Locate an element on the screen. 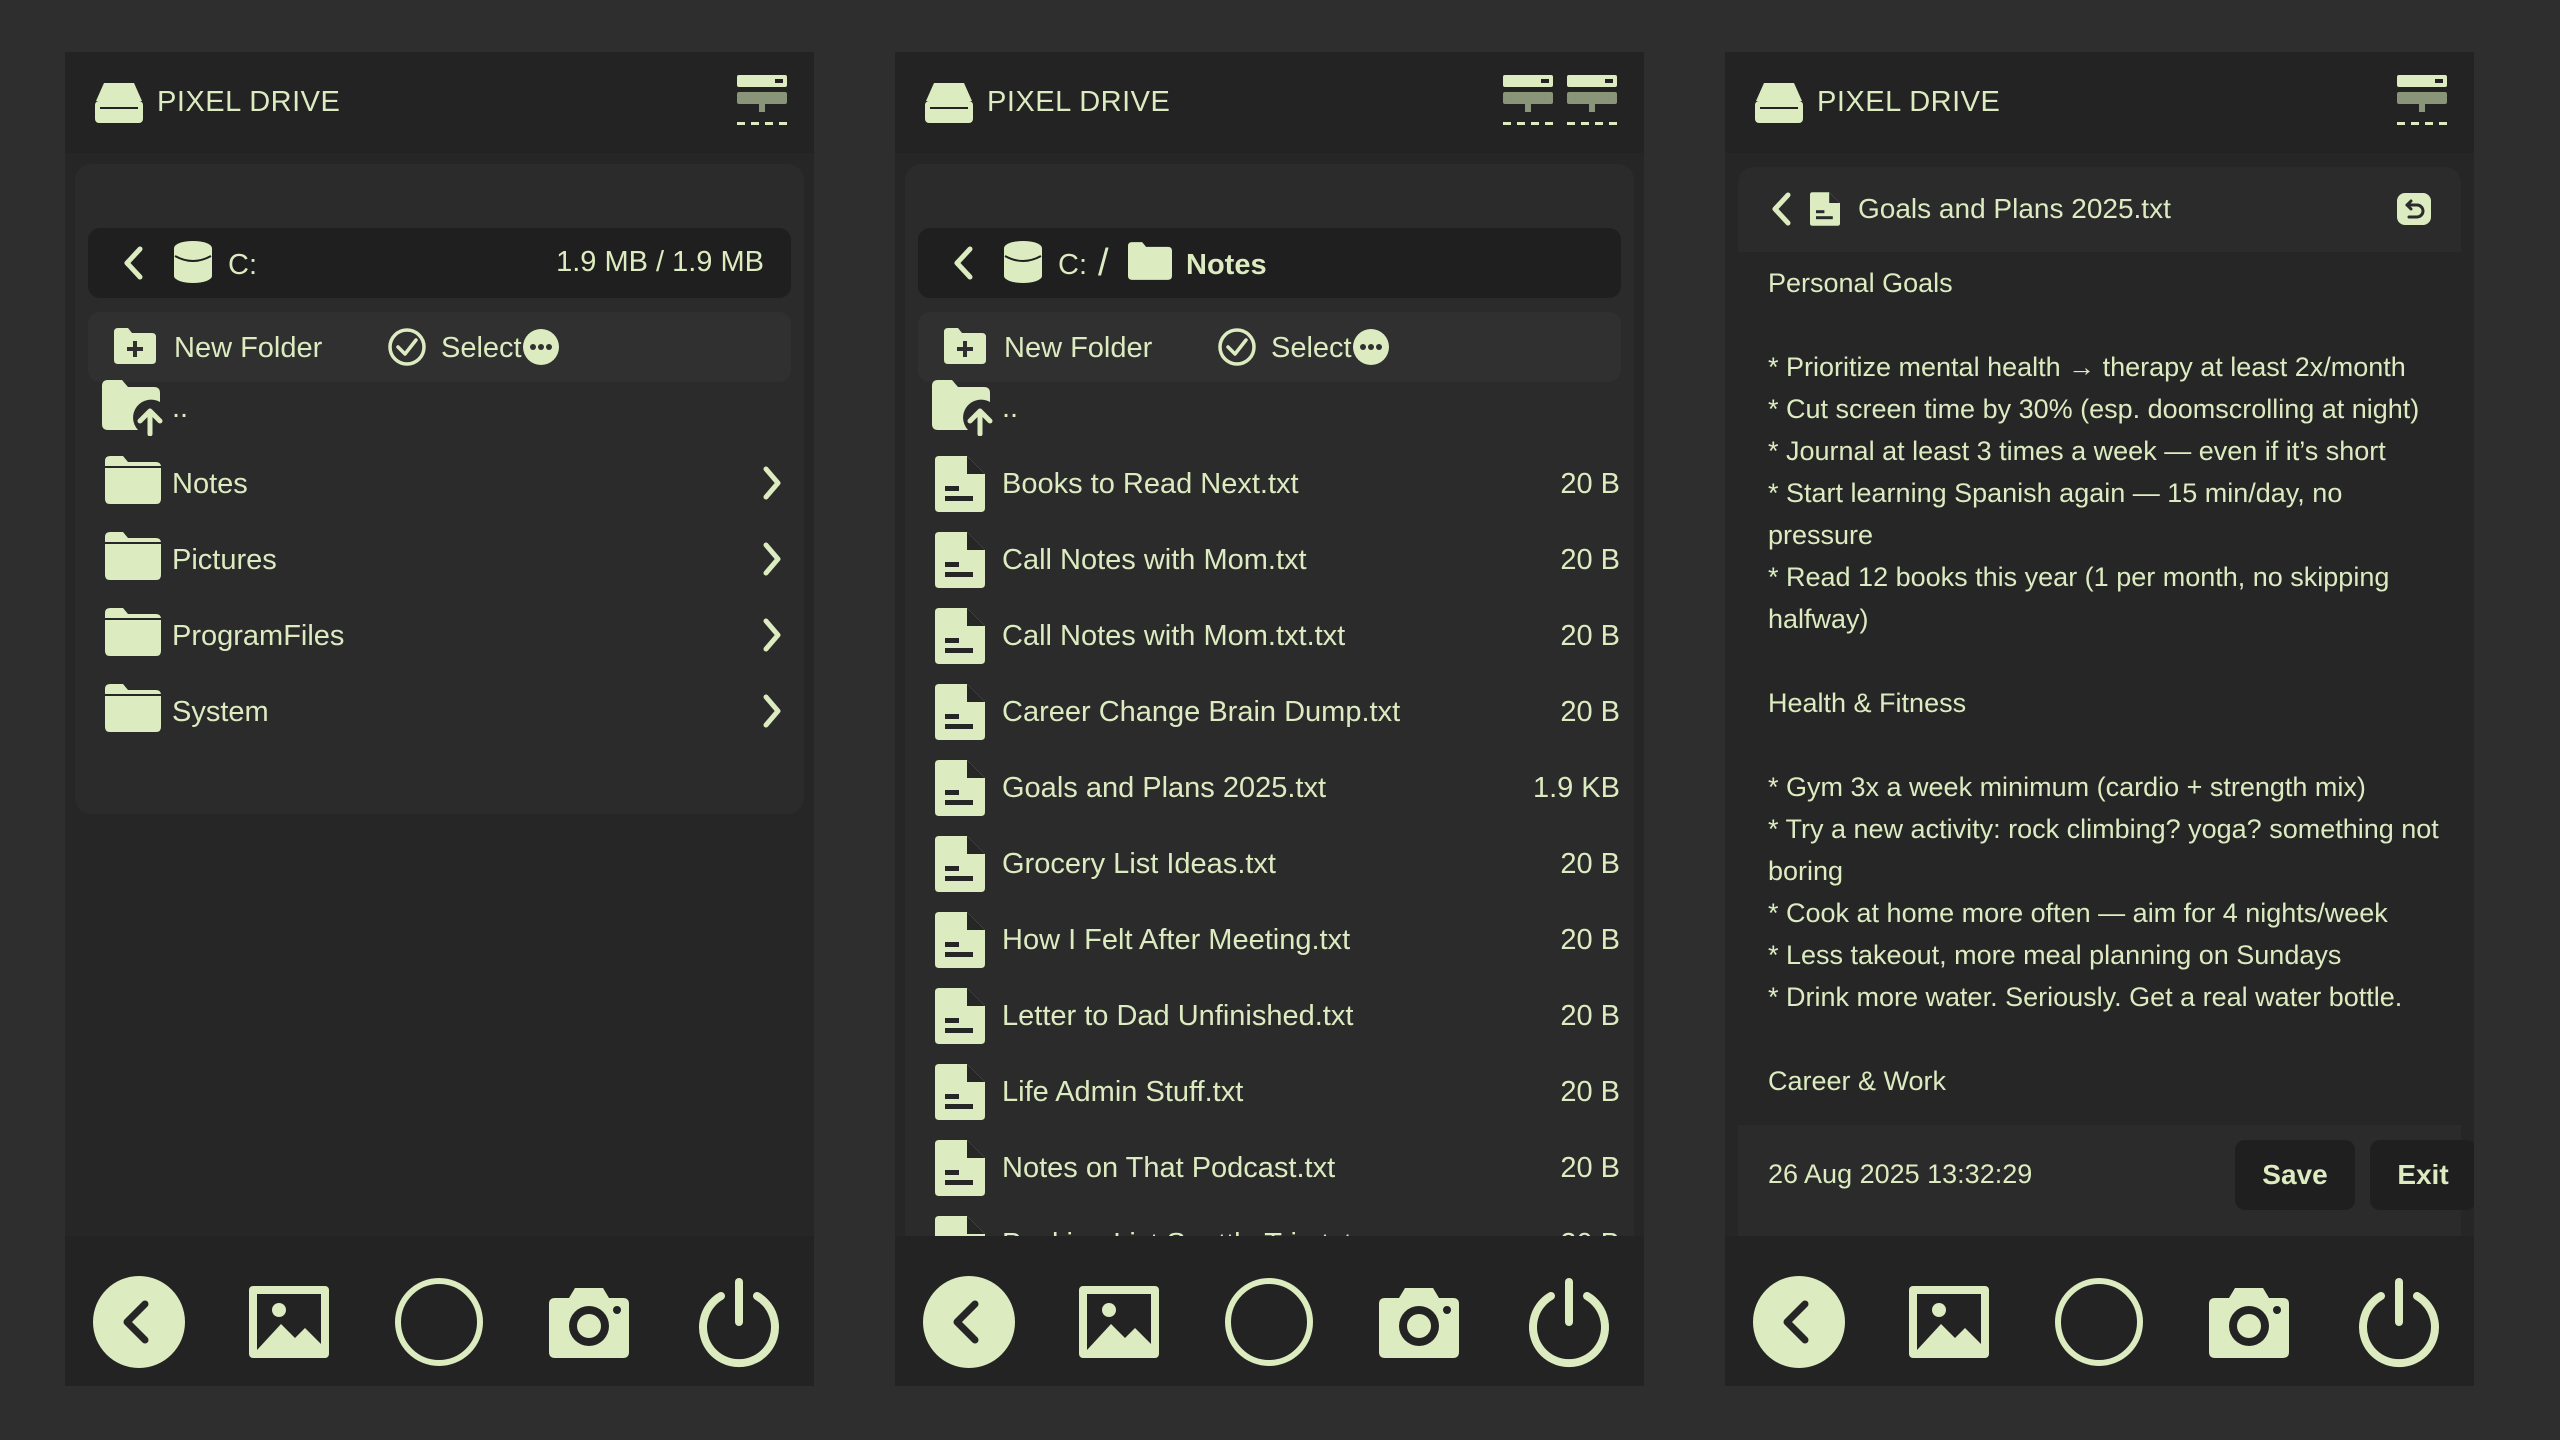 The height and width of the screenshot is (1440, 2560). file-row: Books to Read Next.txt 20 B is located at coordinates (1269, 484).